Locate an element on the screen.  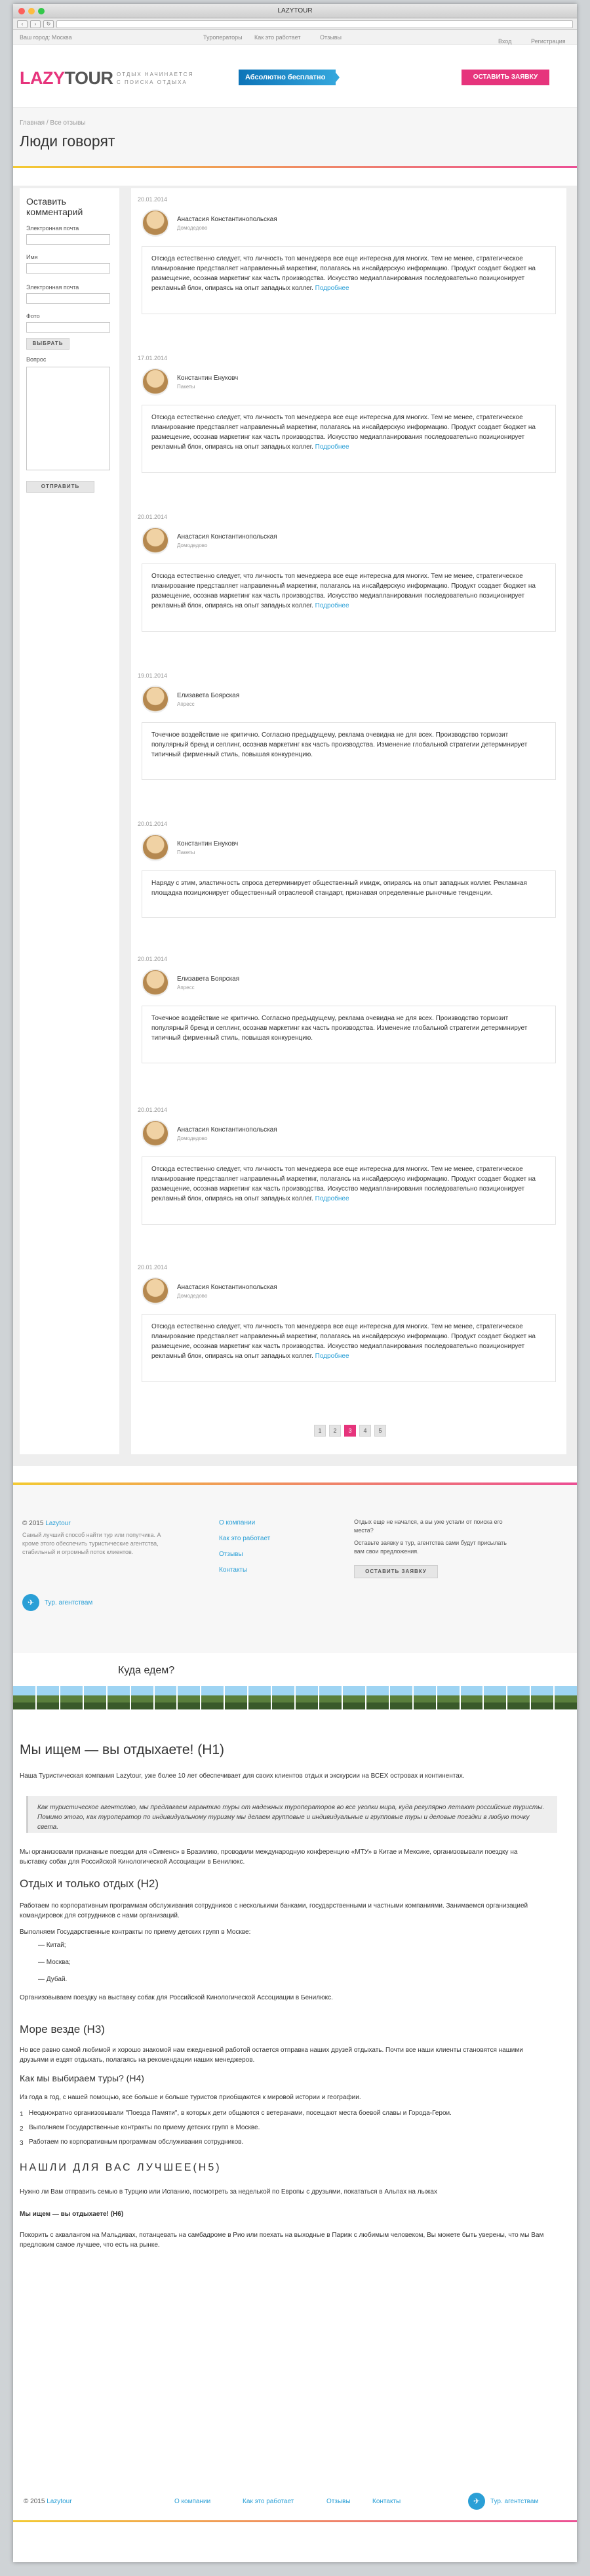
review-author: Елизавета Боярская is located at coordinates (208, 695).